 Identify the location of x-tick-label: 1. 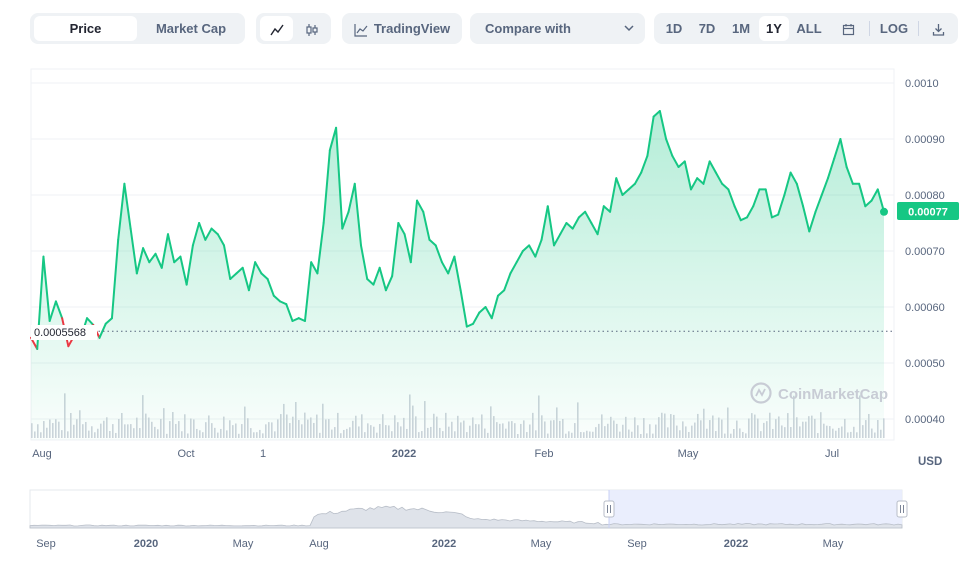
(263, 454).